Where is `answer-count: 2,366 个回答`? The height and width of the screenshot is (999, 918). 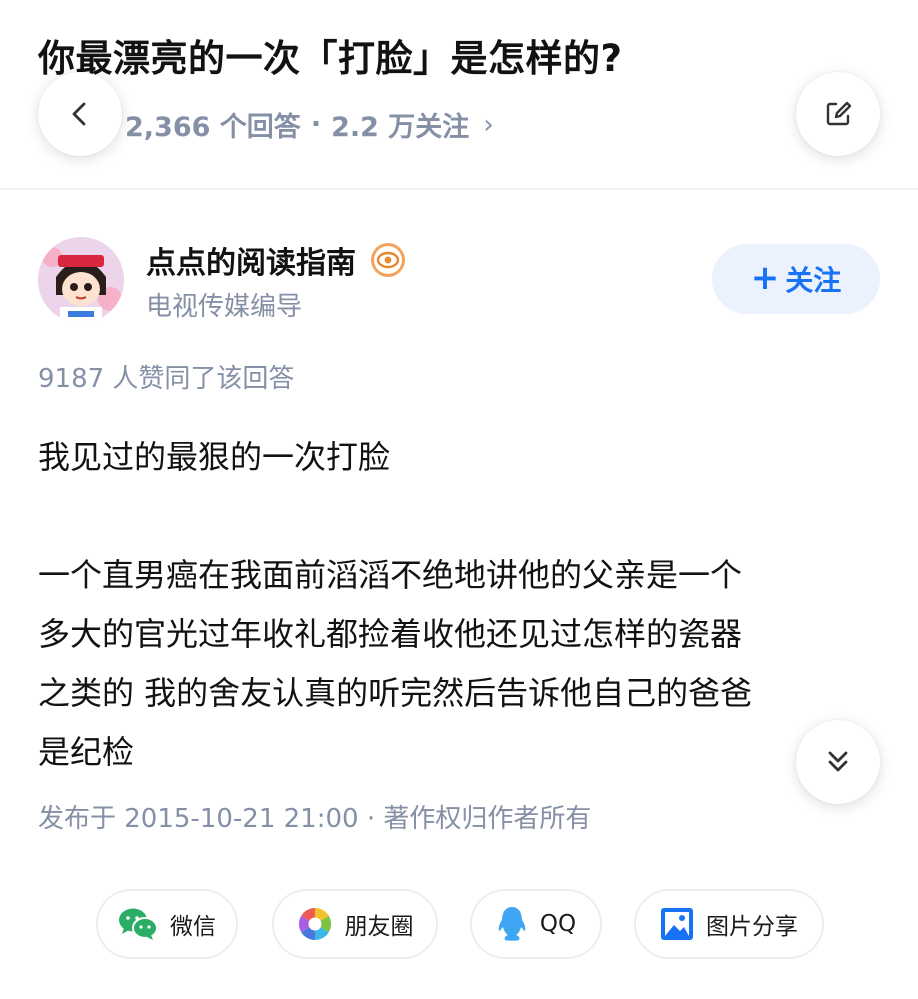 answer-count: 2,366 个回答 is located at coordinates (213, 127).